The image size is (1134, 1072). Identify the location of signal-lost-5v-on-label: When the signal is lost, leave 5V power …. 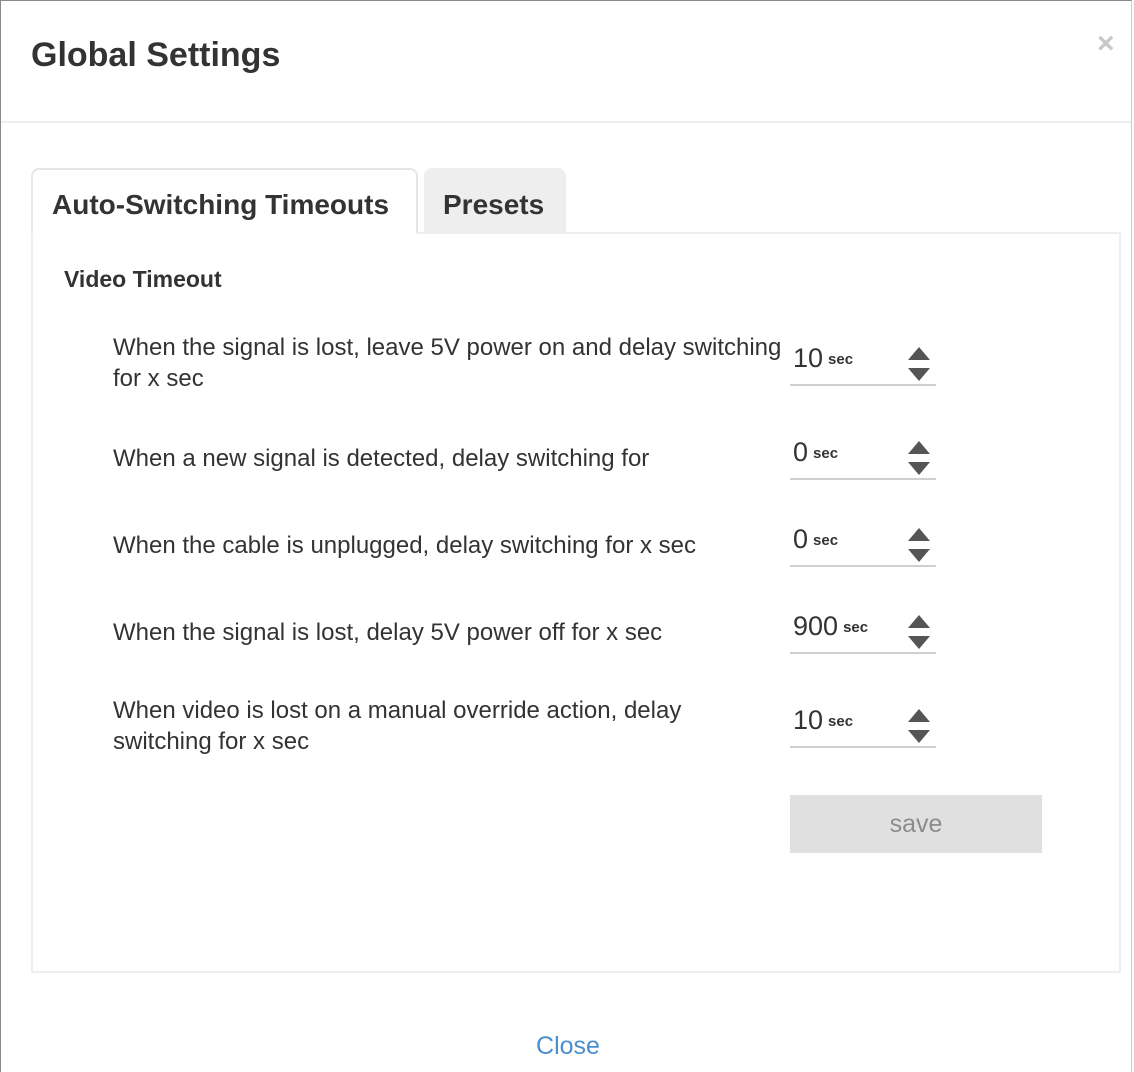
(447, 363).